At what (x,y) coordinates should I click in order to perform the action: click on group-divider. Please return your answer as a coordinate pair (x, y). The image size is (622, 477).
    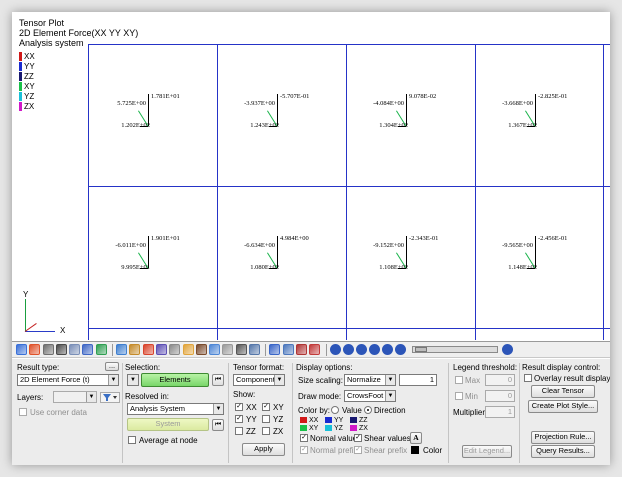
    Looking at the image, I should click on (519, 413).